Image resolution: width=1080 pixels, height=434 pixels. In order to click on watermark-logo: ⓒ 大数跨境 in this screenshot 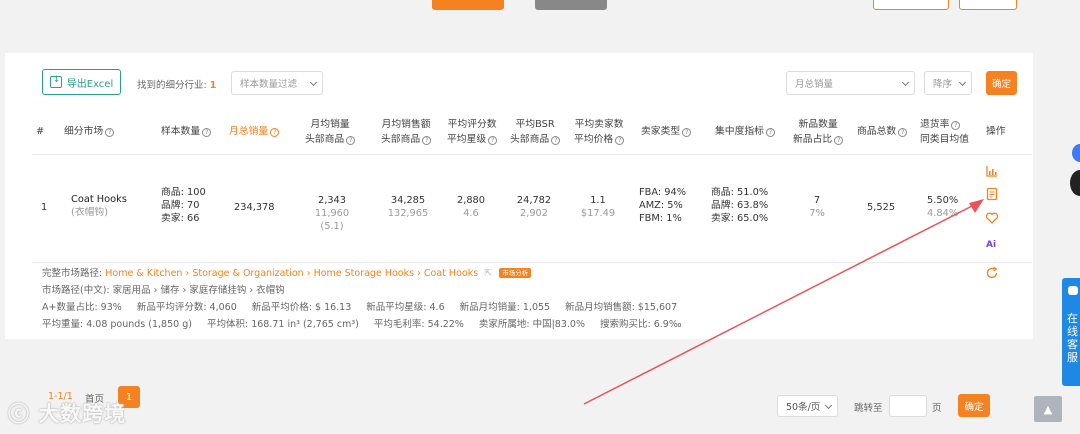, I will do `click(67, 413)`.